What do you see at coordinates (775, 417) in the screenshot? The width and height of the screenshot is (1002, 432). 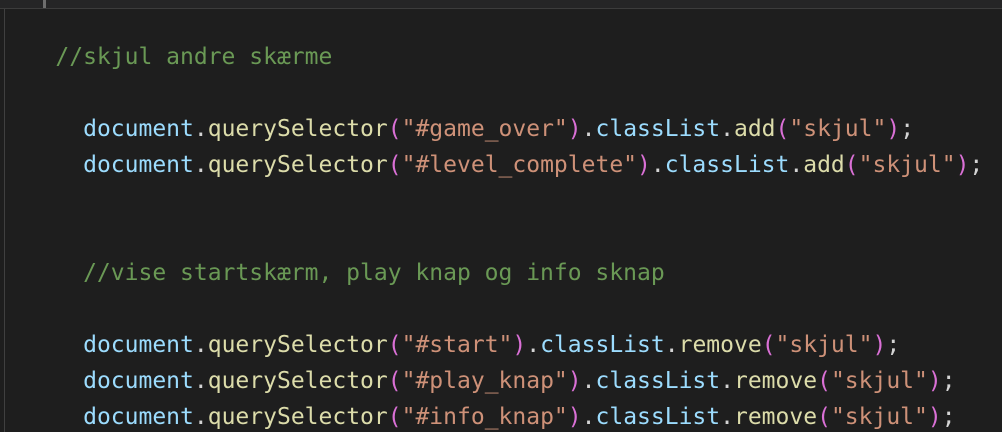 I see `action-token: remove` at bounding box center [775, 417].